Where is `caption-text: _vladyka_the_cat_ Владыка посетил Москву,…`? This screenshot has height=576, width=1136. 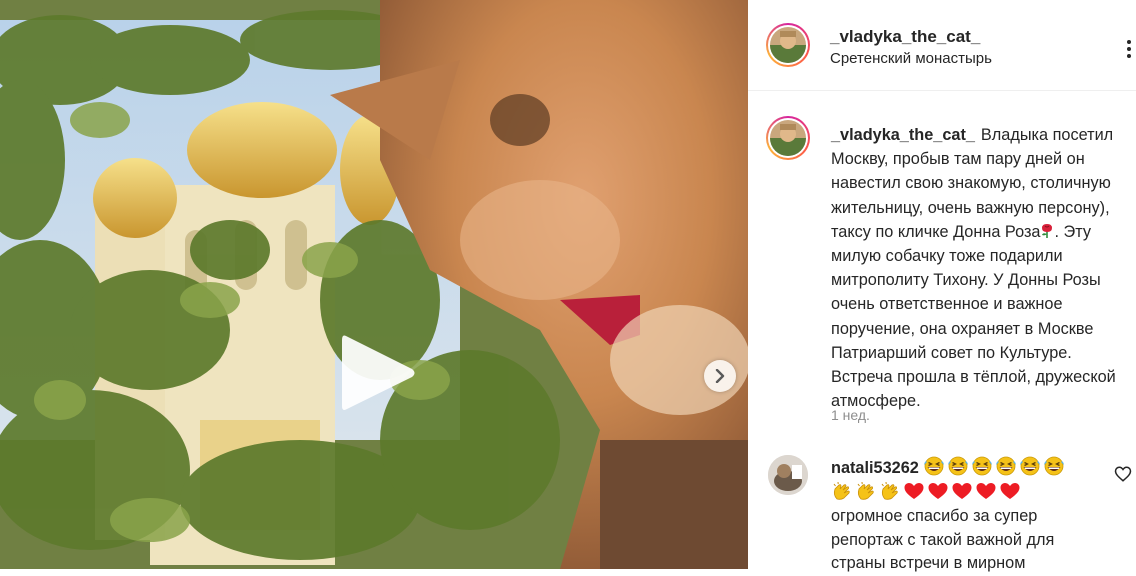 caption-text: _vladyka_the_cat_ Владыка посетил Москву,… is located at coordinates (983, 268).